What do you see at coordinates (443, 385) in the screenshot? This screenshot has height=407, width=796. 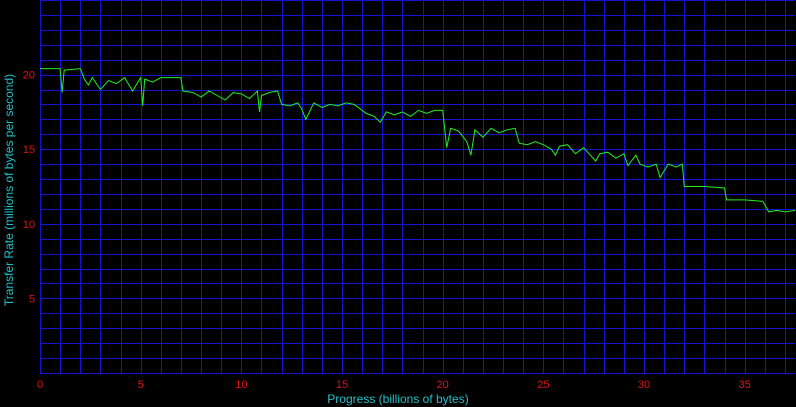 I see `x-tick-label: 20` at bounding box center [443, 385].